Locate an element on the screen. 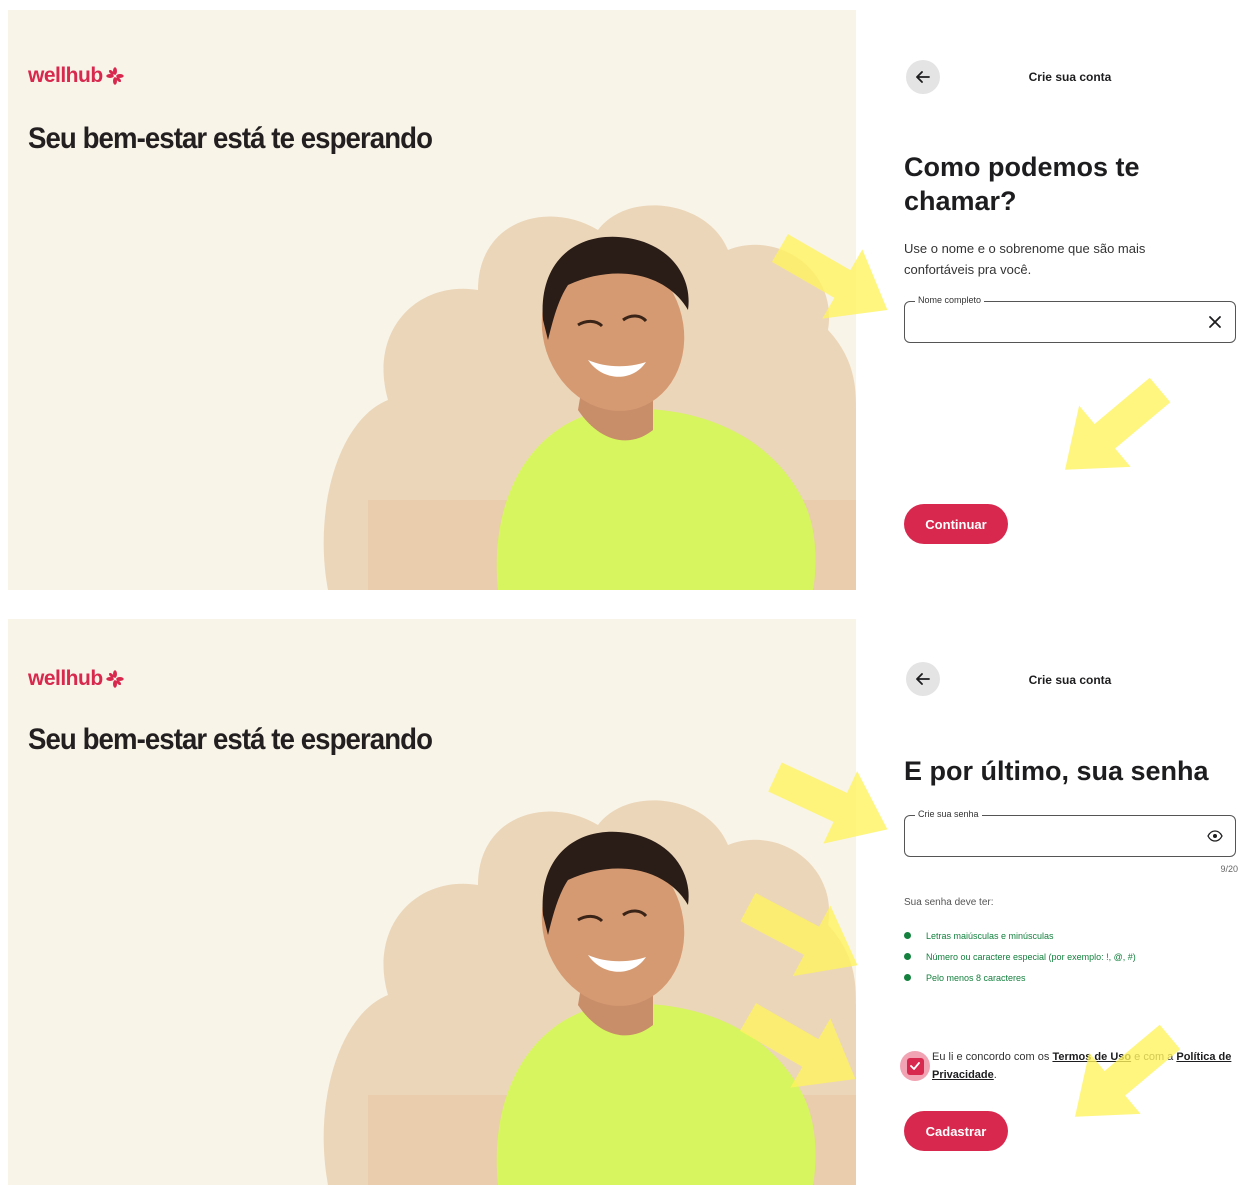  step-heading: E por último, sua senha is located at coordinates (1056, 771).